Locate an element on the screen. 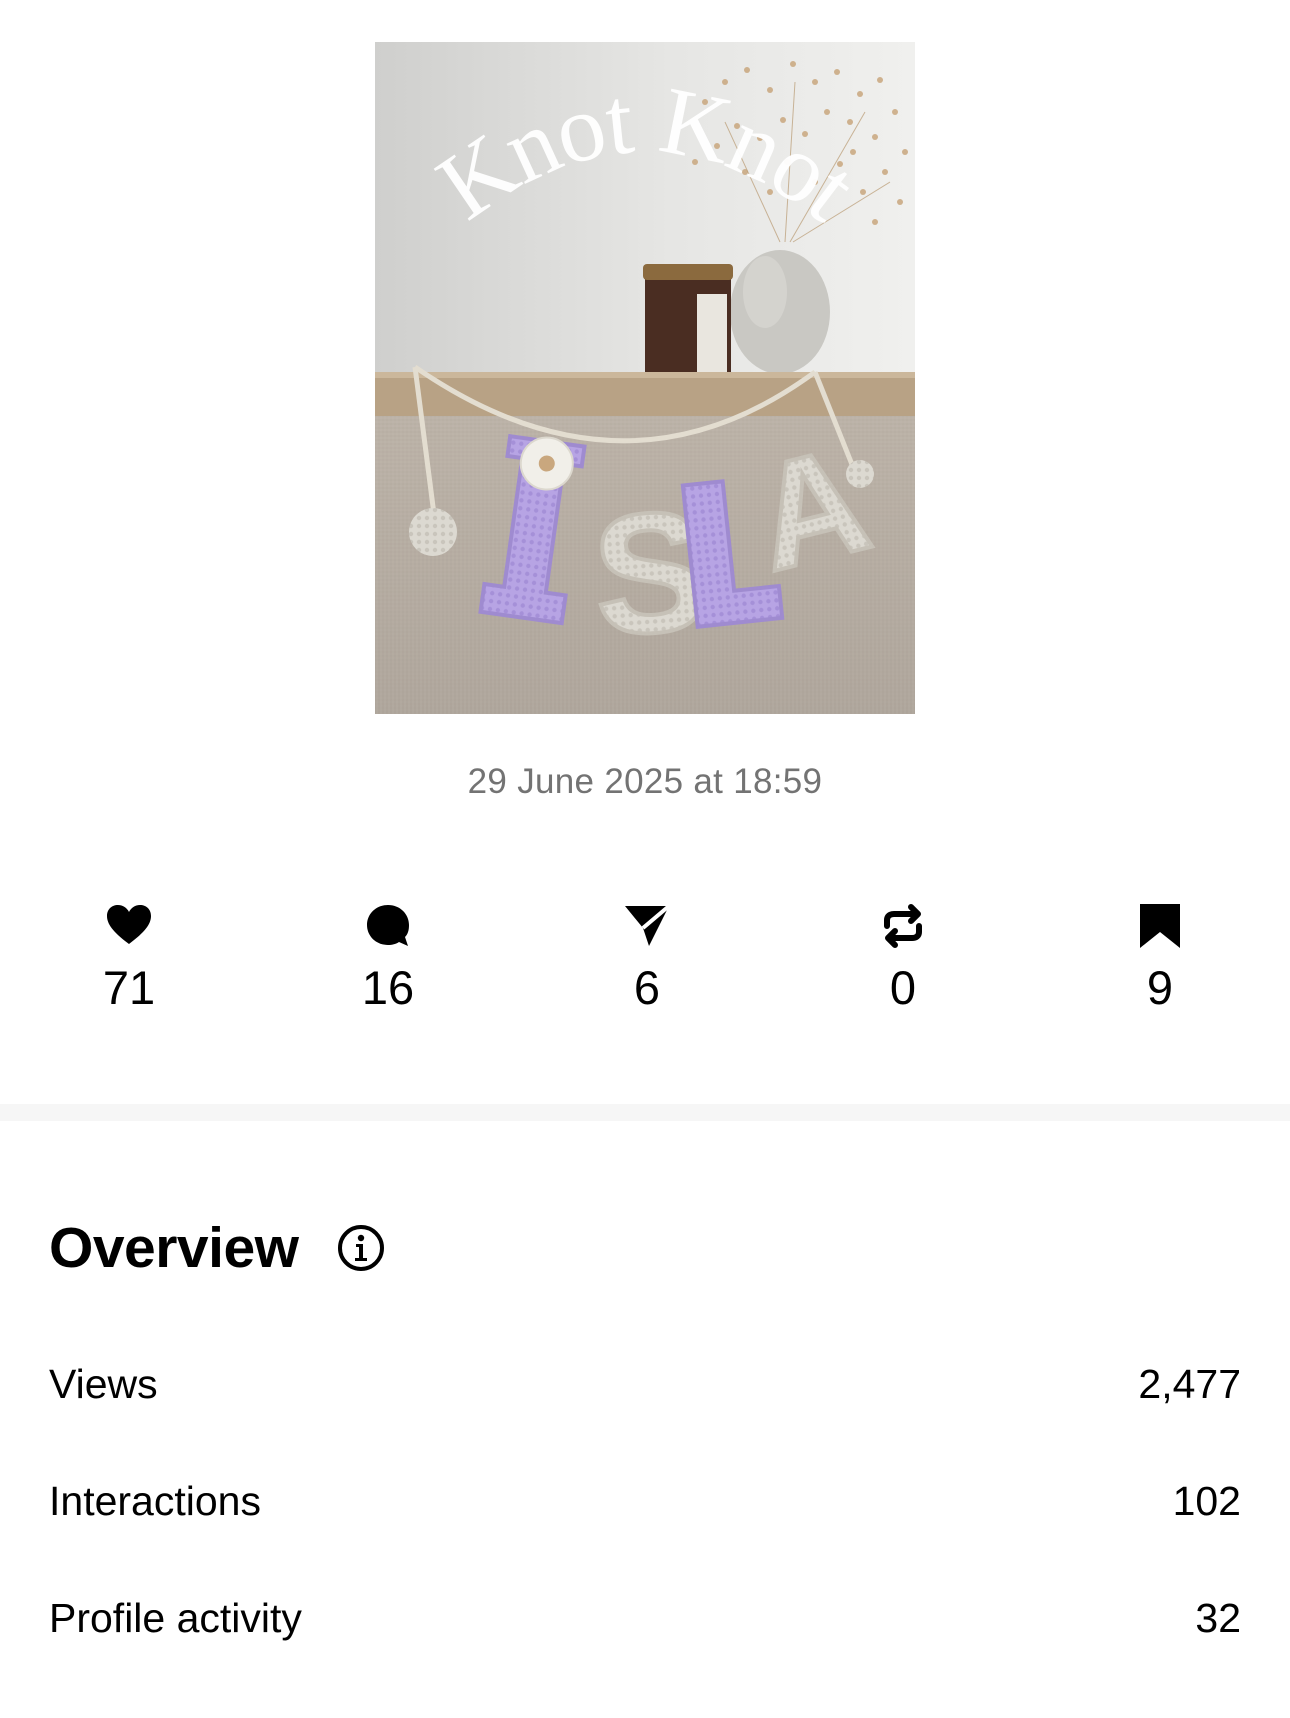 This screenshot has width=1290, height=1718. comment-icon is located at coordinates (388, 926).